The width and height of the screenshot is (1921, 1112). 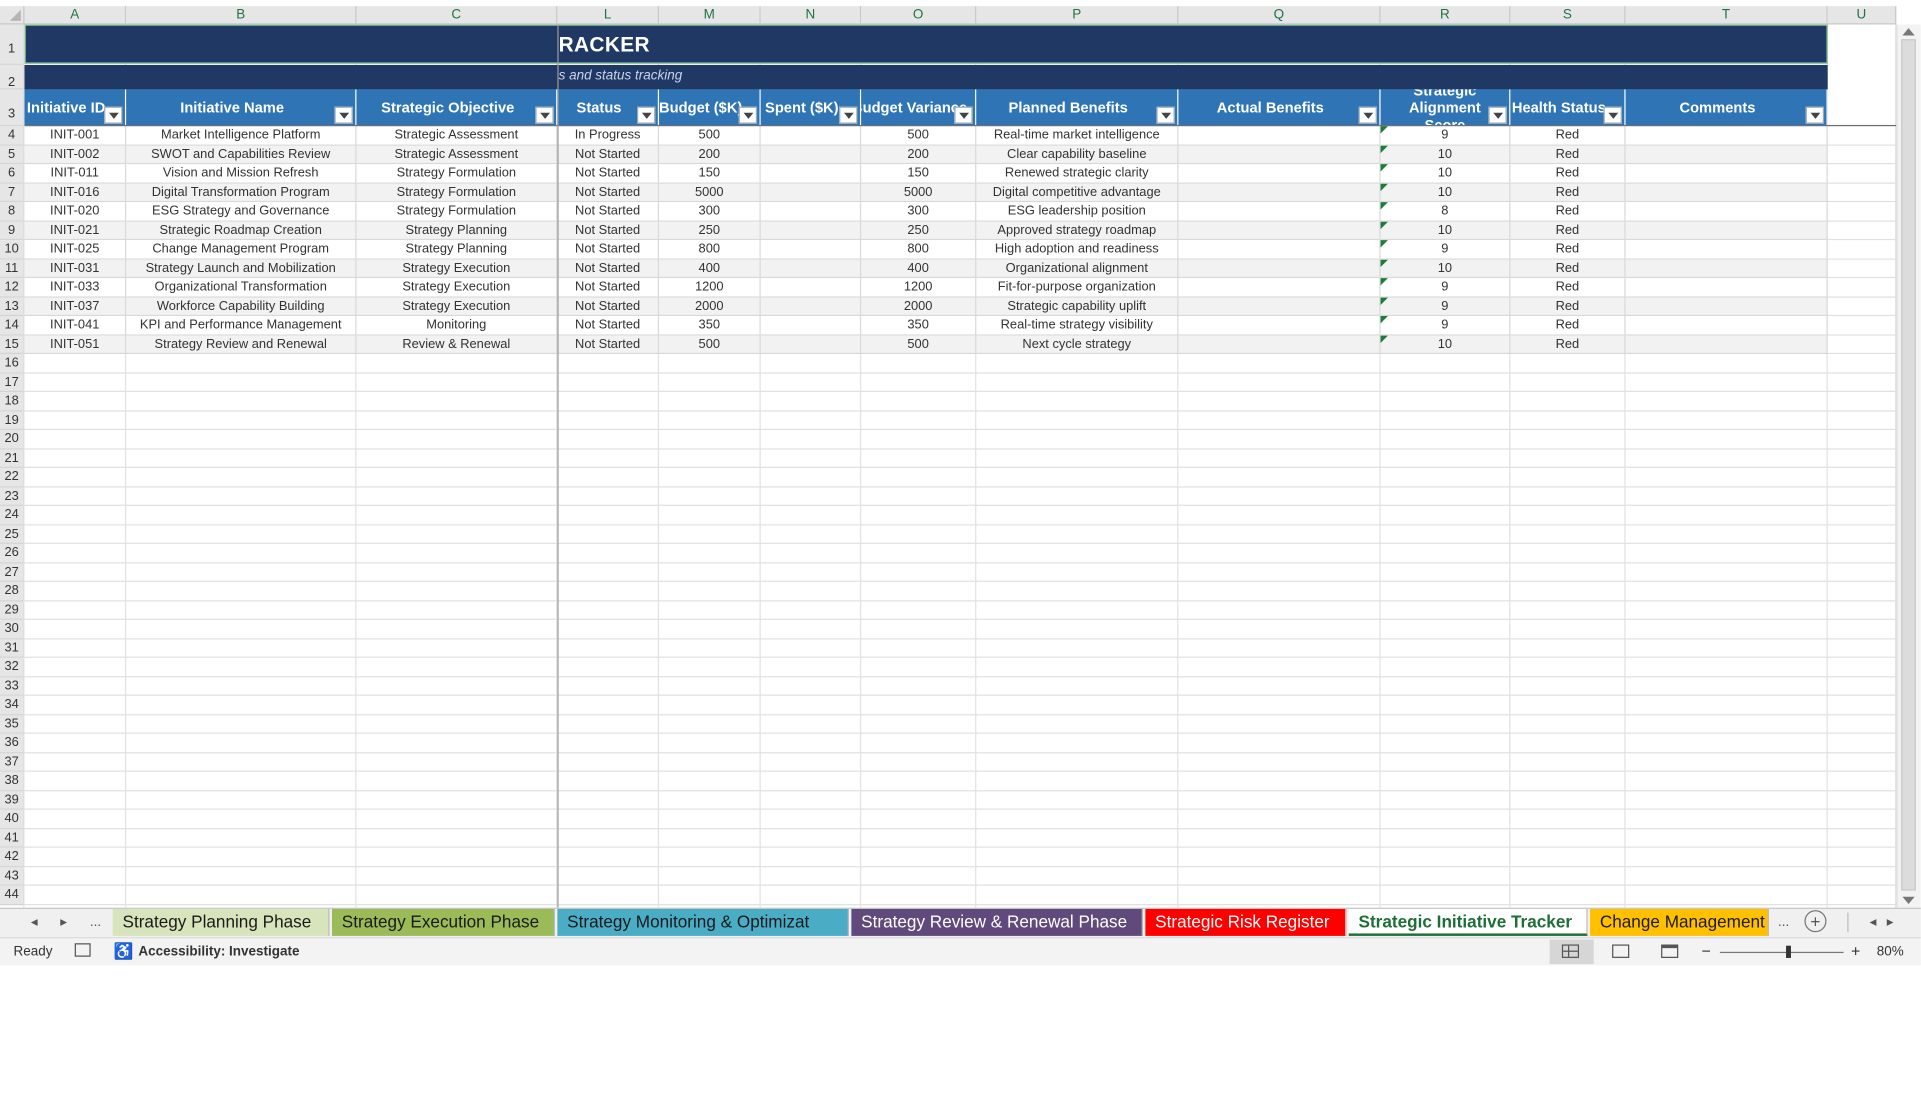 I want to click on column-header: B, so click(x=241, y=15).